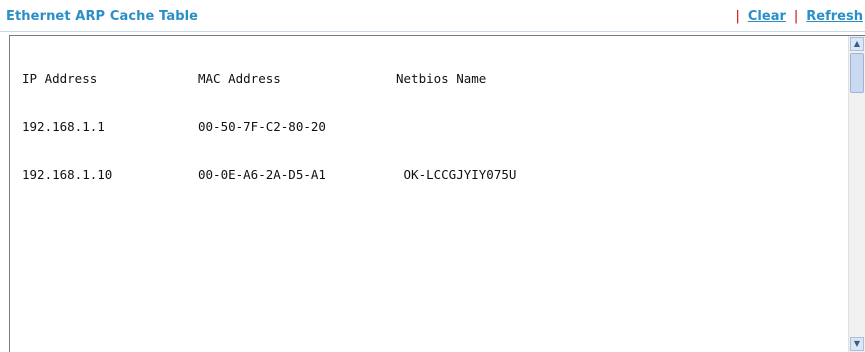 This screenshot has height=352, width=865. I want to click on table-header-row: IP Address MAC Address Netbios Name, so click(269, 79).